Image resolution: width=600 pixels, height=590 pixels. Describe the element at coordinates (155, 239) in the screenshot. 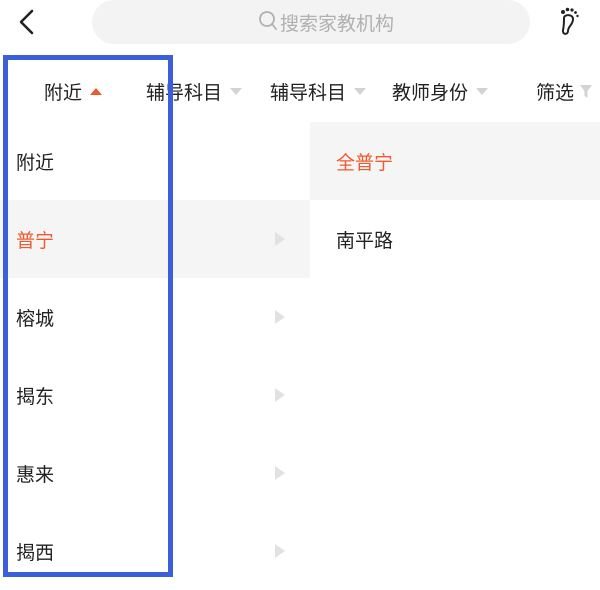

I see `region-item-puning: 普宁` at that location.